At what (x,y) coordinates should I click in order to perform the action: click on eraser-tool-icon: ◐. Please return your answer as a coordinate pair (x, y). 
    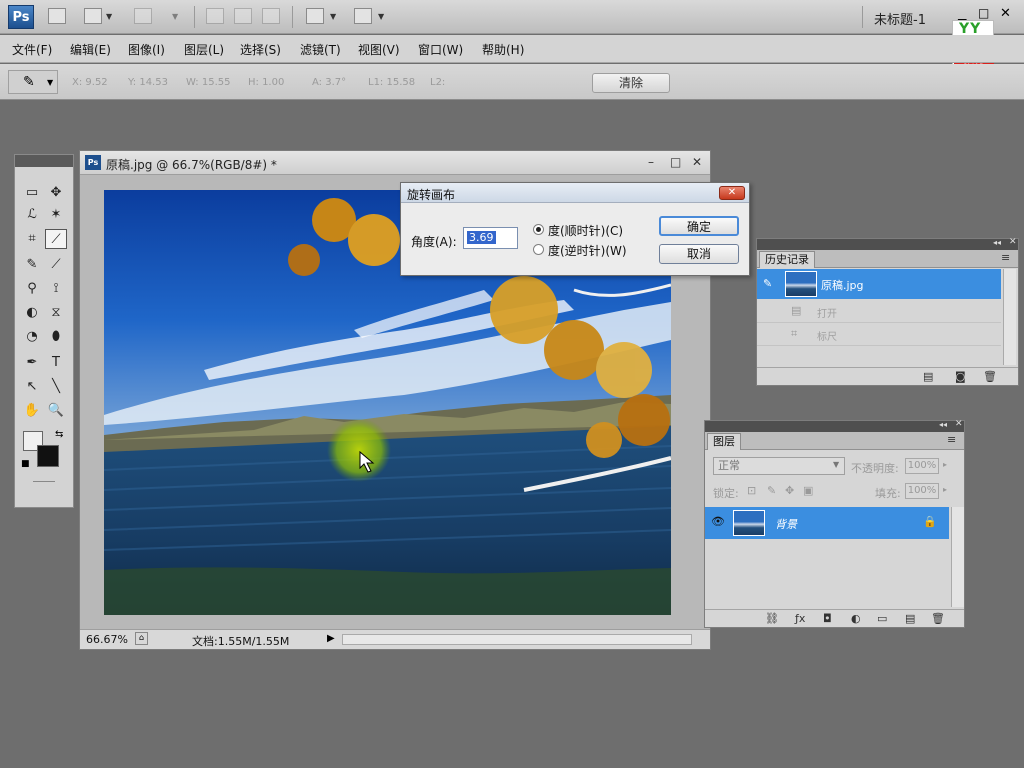
    Looking at the image, I should click on (32, 313).